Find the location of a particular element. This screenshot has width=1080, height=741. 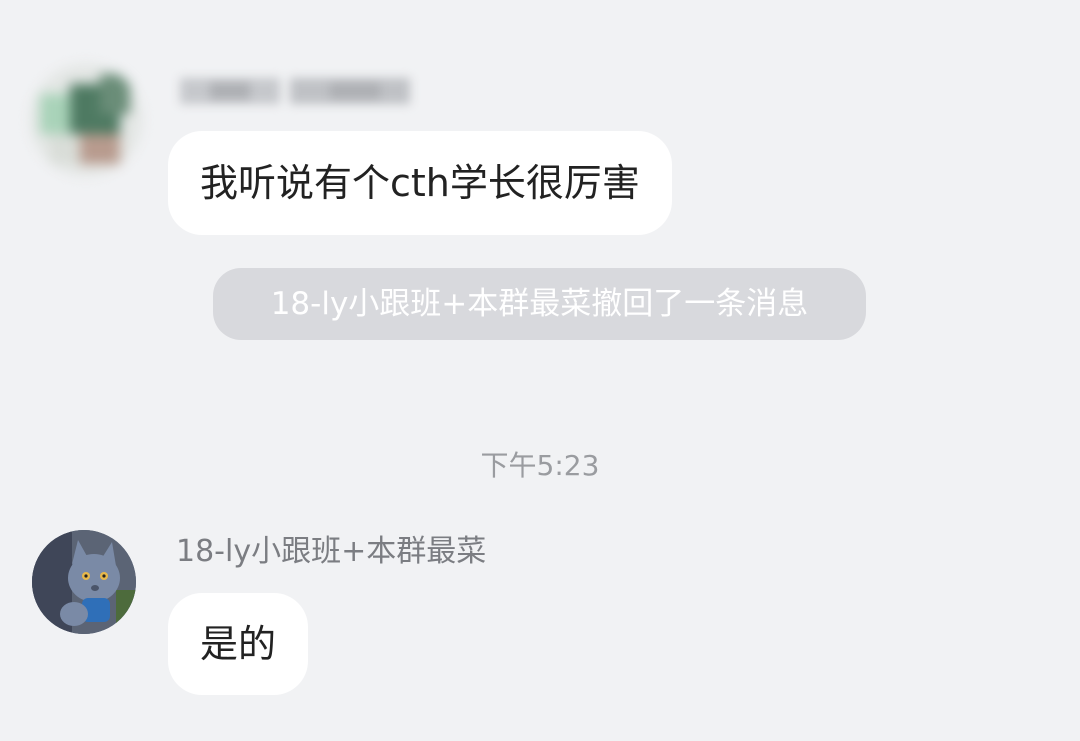

cat-avatar is located at coordinates (84, 582).